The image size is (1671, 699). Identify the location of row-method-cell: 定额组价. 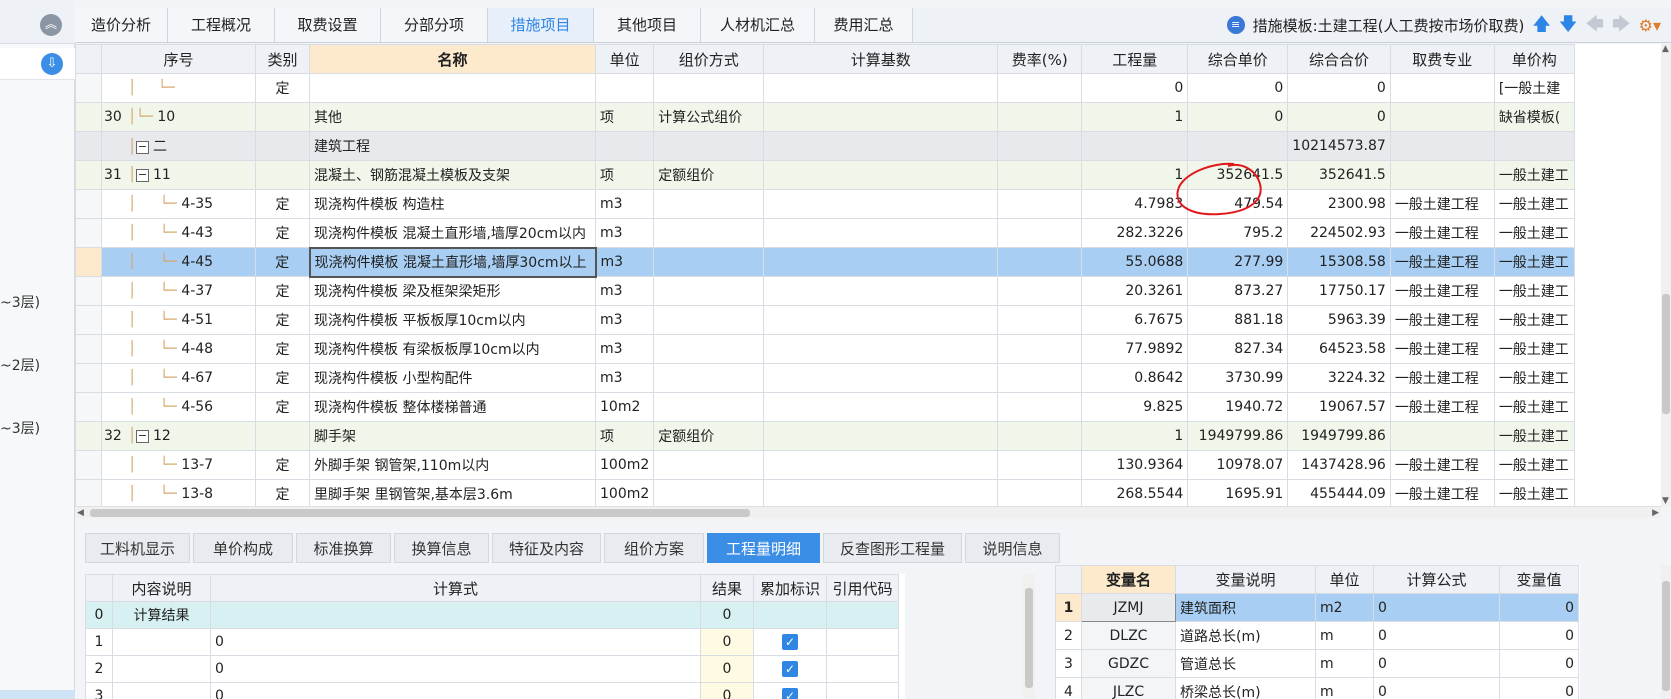
(709, 436).